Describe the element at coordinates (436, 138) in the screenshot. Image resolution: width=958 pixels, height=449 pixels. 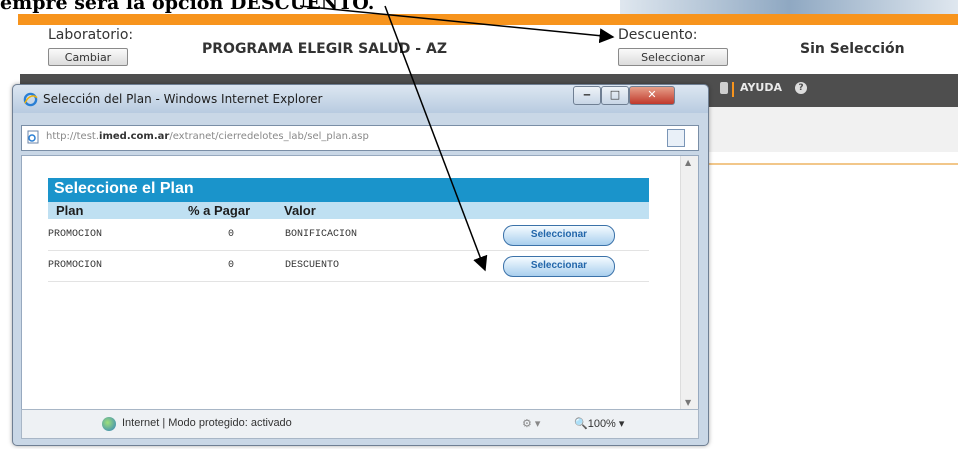
I see `arrow-to-seleccionar` at that location.